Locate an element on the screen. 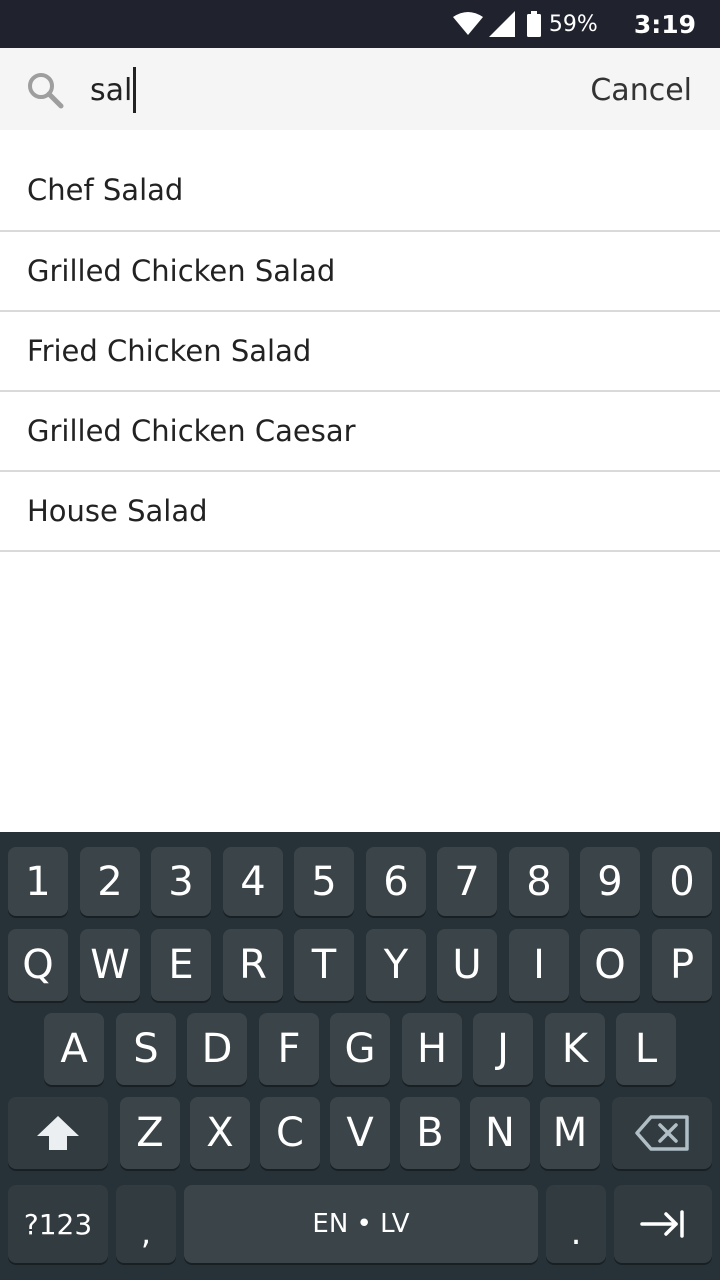 This screenshot has height=1280, width=720. key-6: 6 is located at coordinates (396, 881).